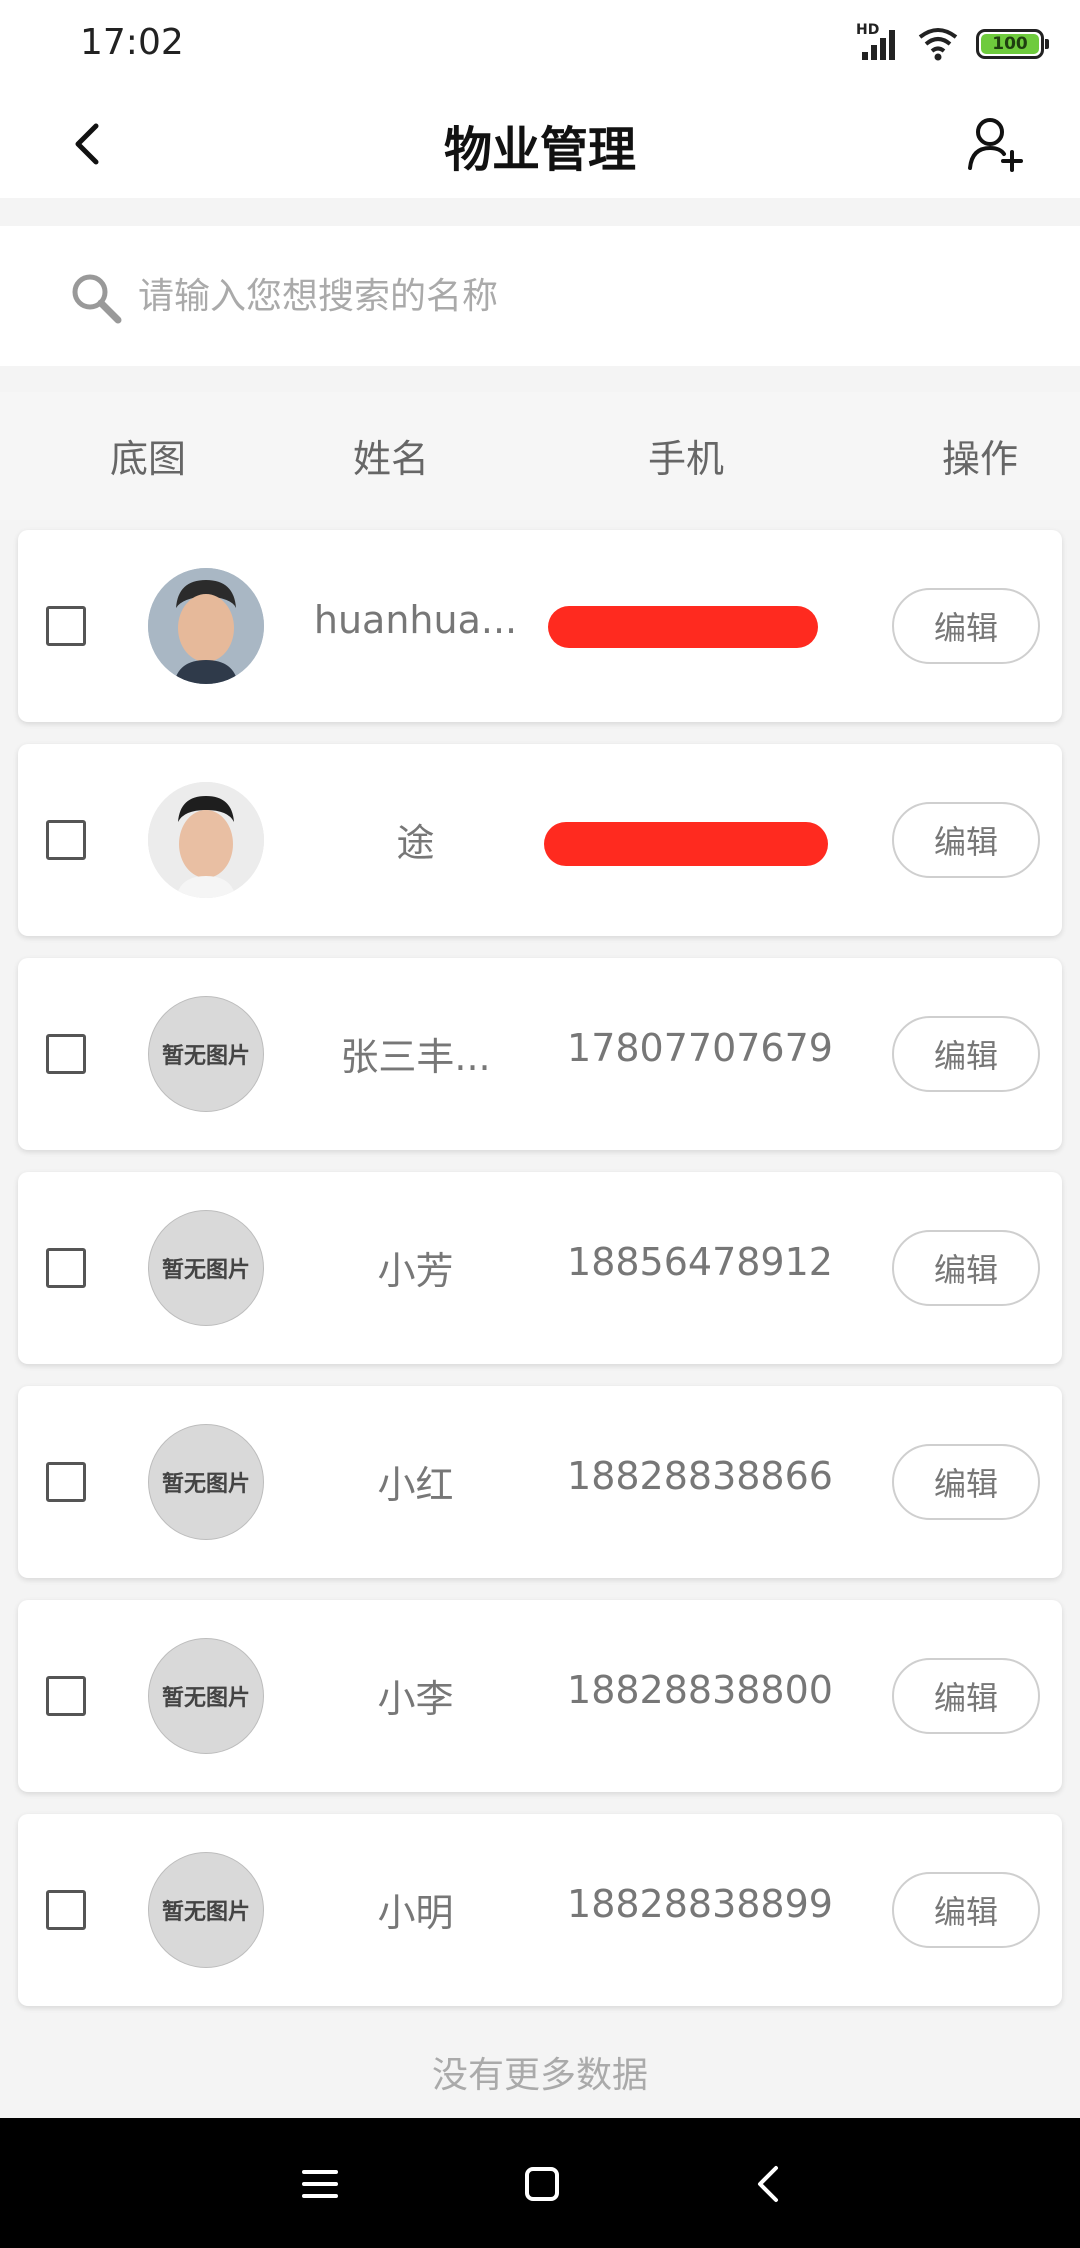  I want to click on table-header: 底图 姓名 手机 操作, so click(540, 456).